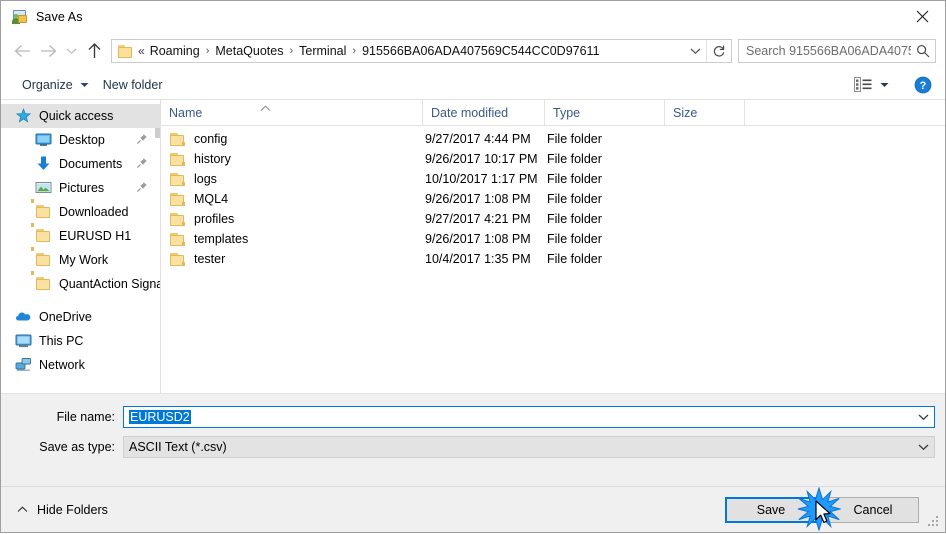 Image resolution: width=946 pixels, height=534 pixels. I want to click on sidebar-item-label: OneDrive, so click(65, 317).